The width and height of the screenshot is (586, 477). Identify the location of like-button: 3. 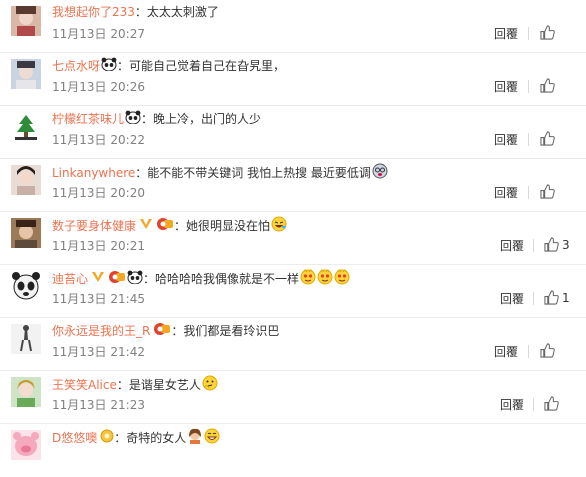
(557, 244).